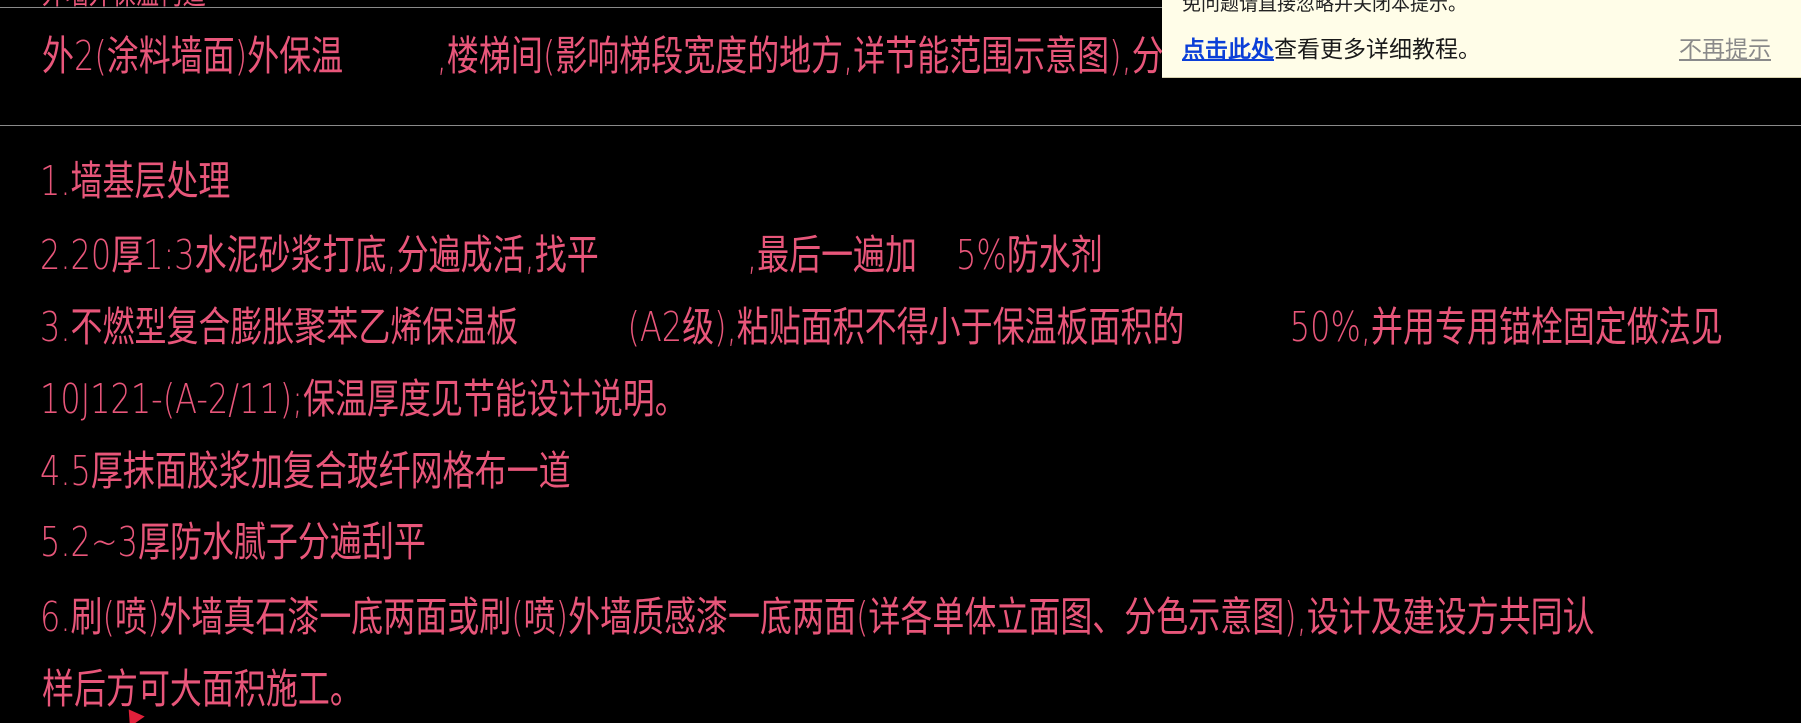  I want to click on header-part1: 外2(涂料墙面)外保温, so click(193, 56).